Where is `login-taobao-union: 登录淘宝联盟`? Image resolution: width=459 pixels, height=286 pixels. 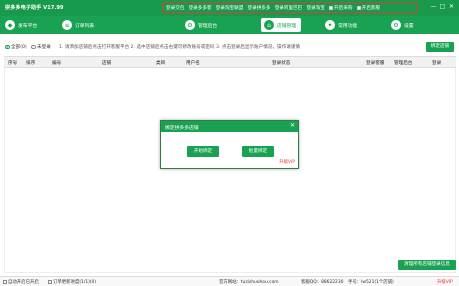 login-taobao-union: 登录淘宝联盟 is located at coordinates (230, 8).